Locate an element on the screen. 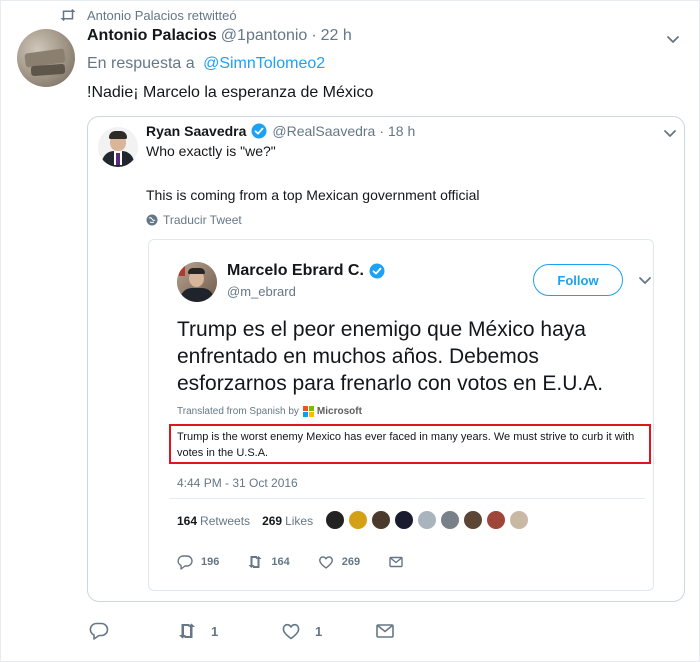 The image size is (700, 662). tweet-time: 22 h is located at coordinates (336, 36).